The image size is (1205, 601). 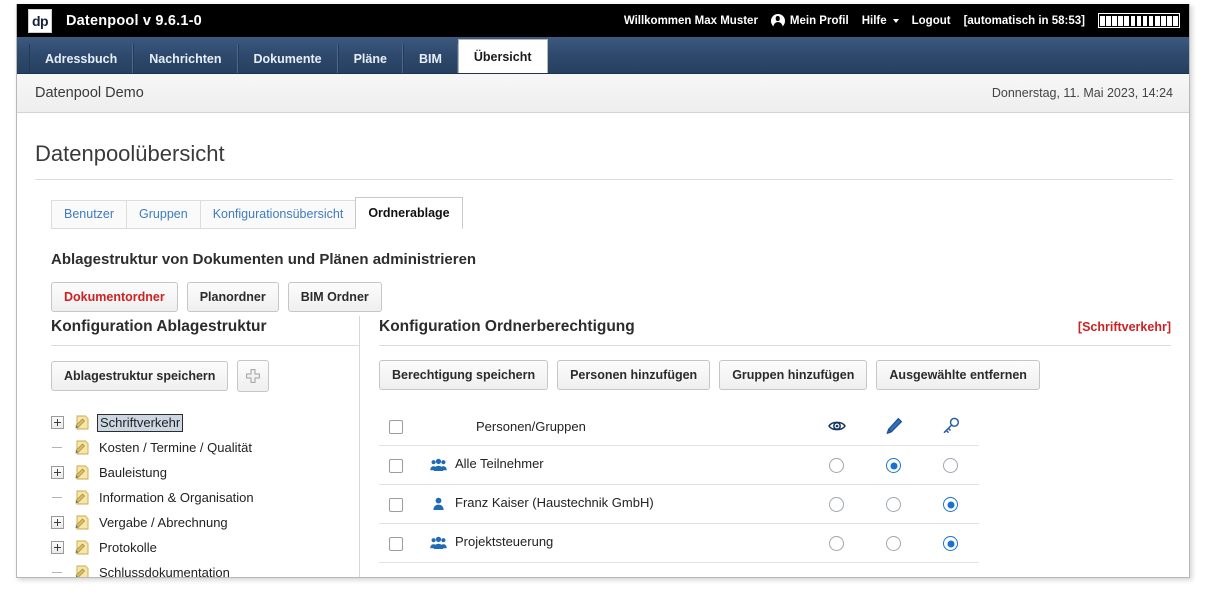 What do you see at coordinates (164, 571) in the screenshot?
I see `tree-item-label: Schlussdokumentation` at bounding box center [164, 571].